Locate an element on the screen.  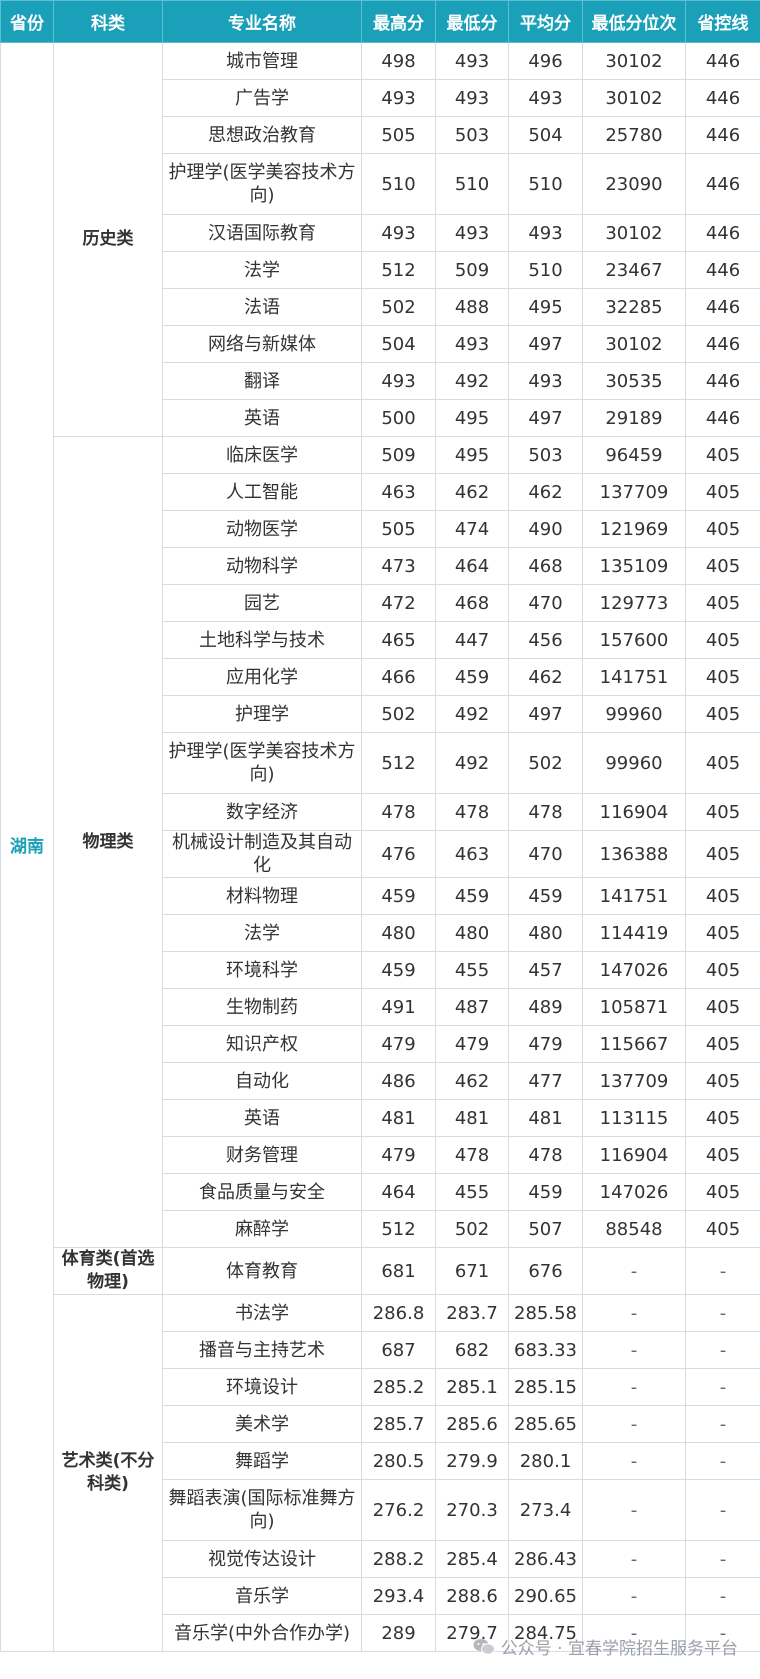
max-score-cell: 465 is located at coordinates (398, 640).